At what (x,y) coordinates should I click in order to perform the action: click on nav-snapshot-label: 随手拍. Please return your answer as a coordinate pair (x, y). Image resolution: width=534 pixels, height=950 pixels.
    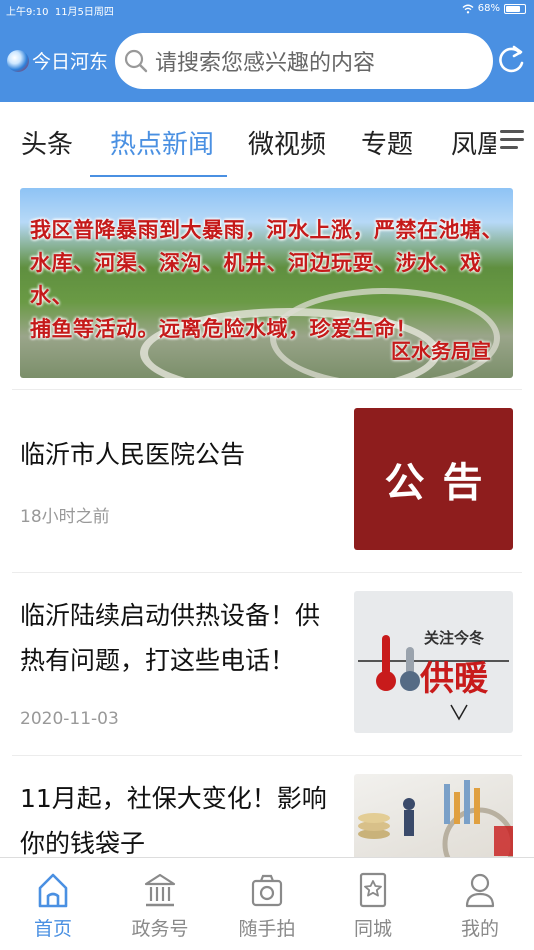
    Looking at the image, I should click on (267, 929).